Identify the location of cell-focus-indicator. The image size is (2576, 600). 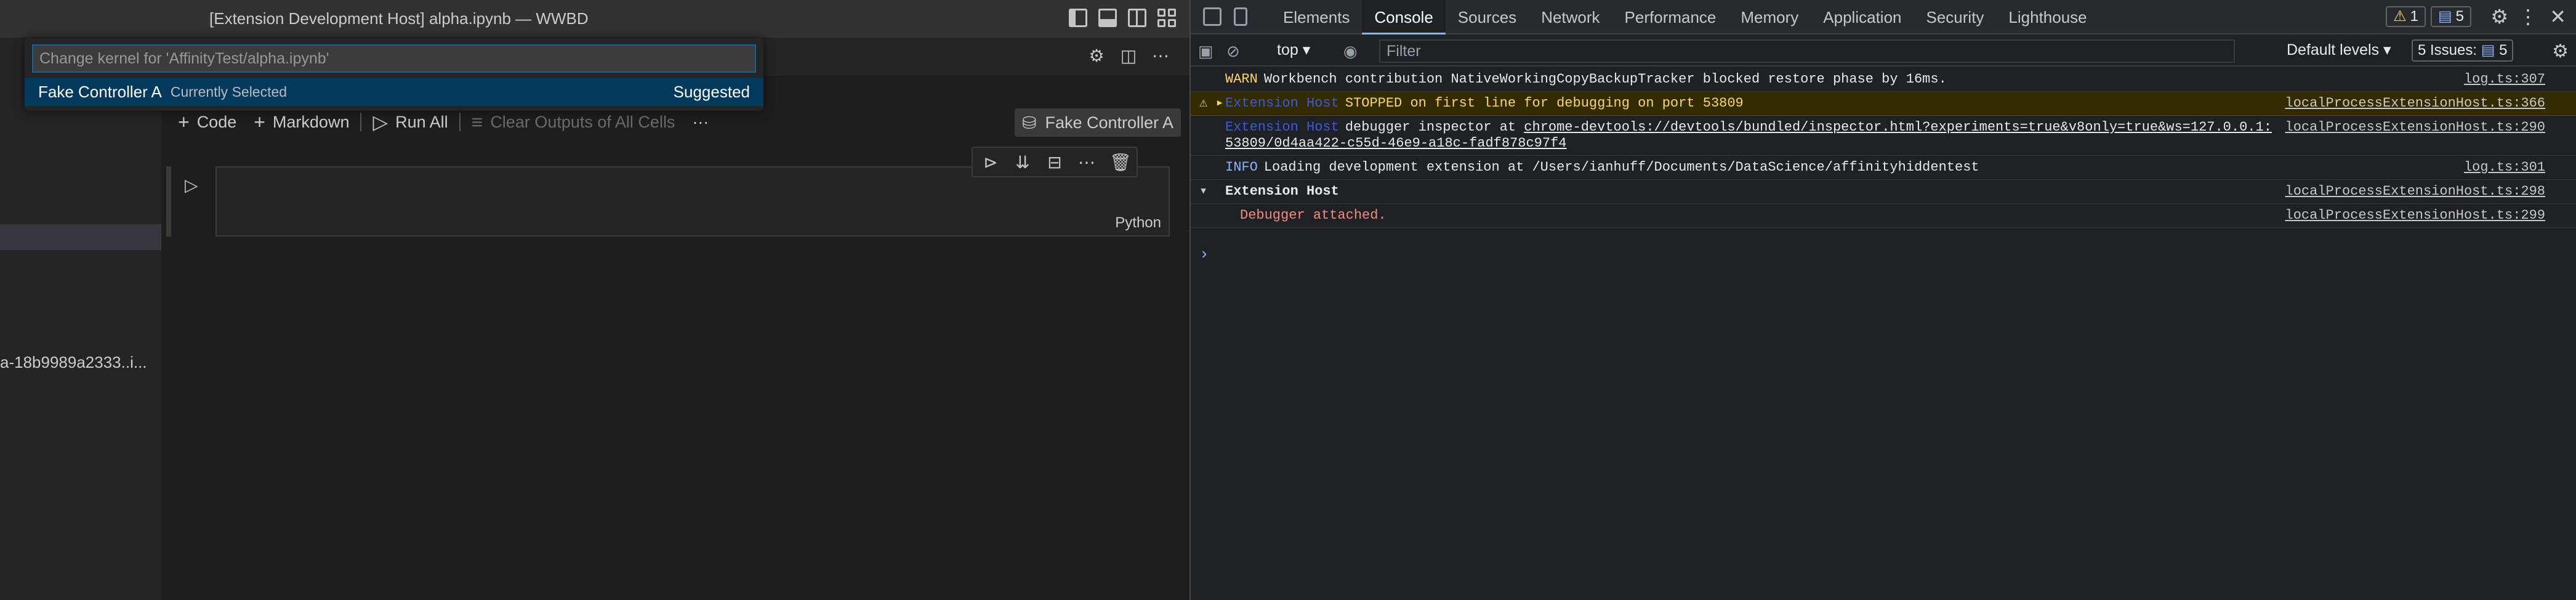
(168, 201).